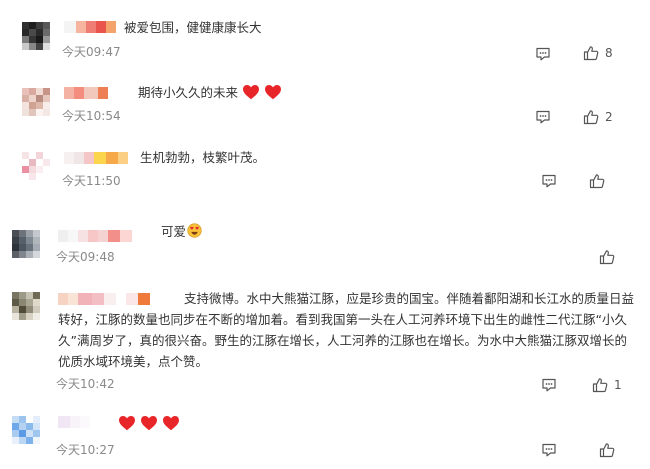 The height and width of the screenshot is (469, 650). What do you see at coordinates (194, 230) in the screenshot?
I see `heart-eyes-emoji` at bounding box center [194, 230].